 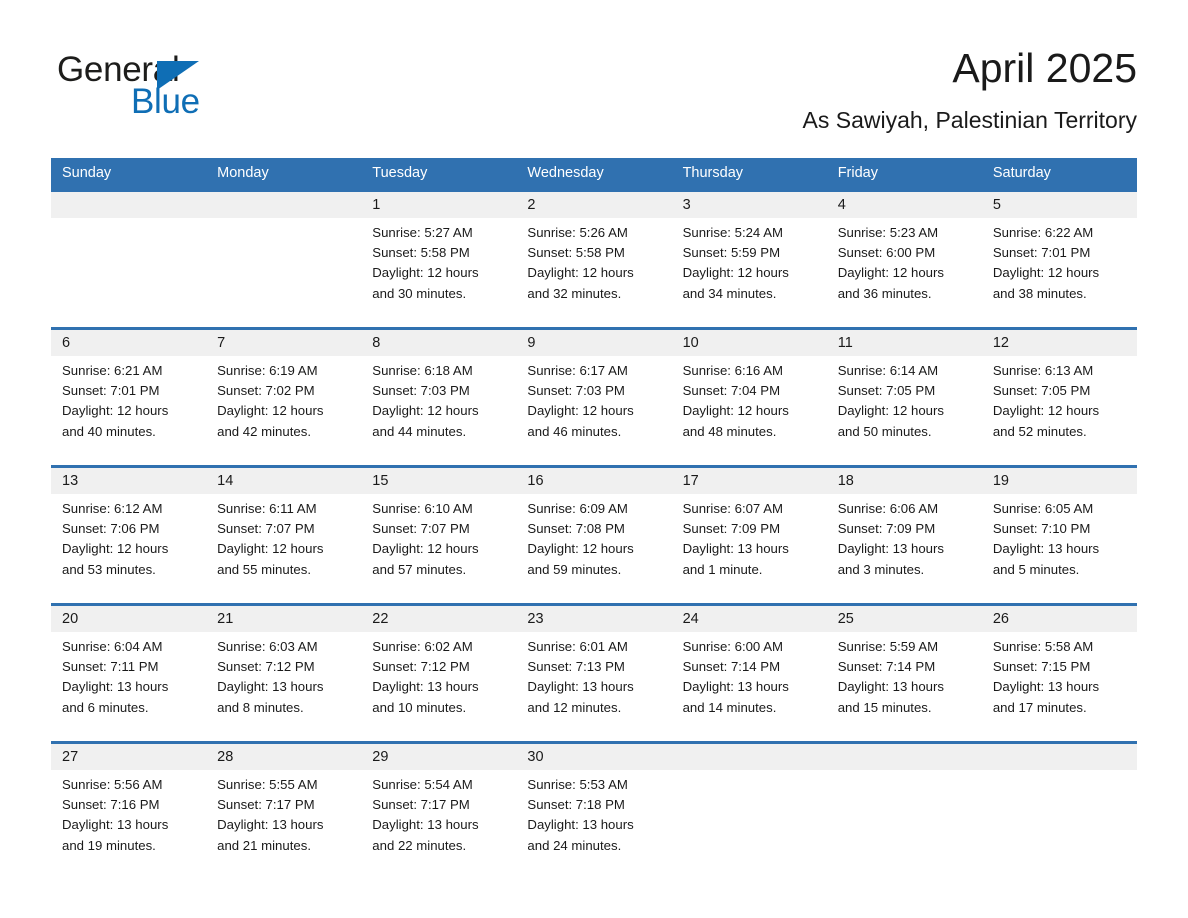 What do you see at coordinates (421, 805) in the screenshot?
I see `sunset-text: Sunset: 7:17 PM` at bounding box center [421, 805].